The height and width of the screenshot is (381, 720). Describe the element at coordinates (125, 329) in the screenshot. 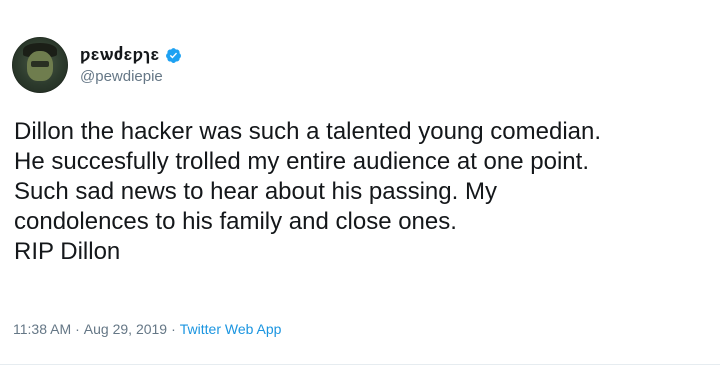

I see `tweet-date: Aug 29, 2019` at that location.